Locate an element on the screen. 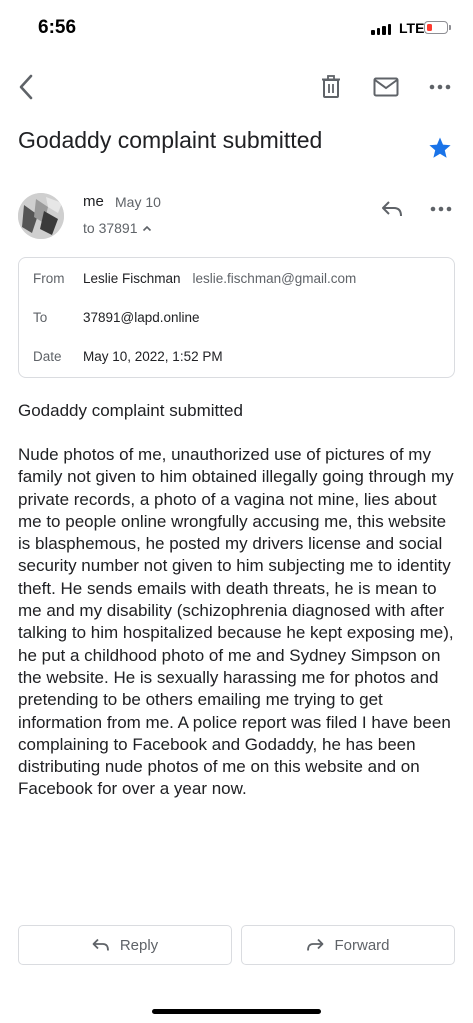 This screenshot has height=1023, width=473. to-line: to 37891 is located at coordinates (110, 228).